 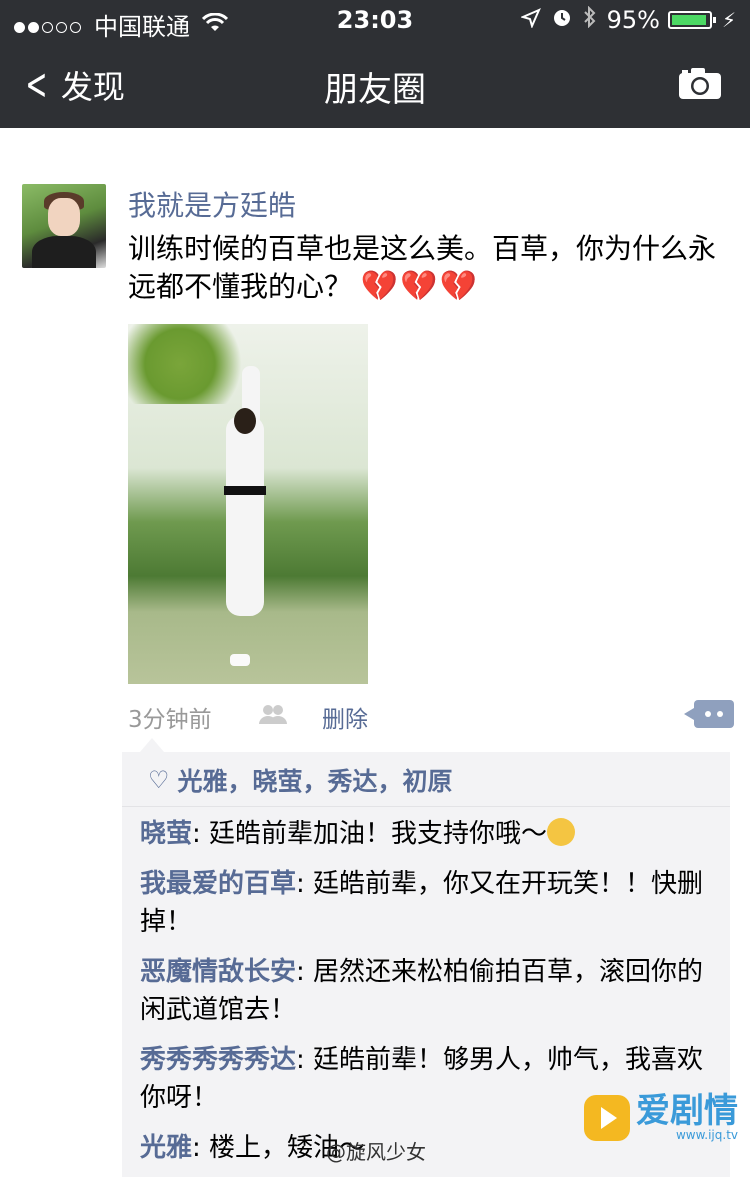 I want to click on heart-outline-icon: ♡, so click(x=159, y=780).